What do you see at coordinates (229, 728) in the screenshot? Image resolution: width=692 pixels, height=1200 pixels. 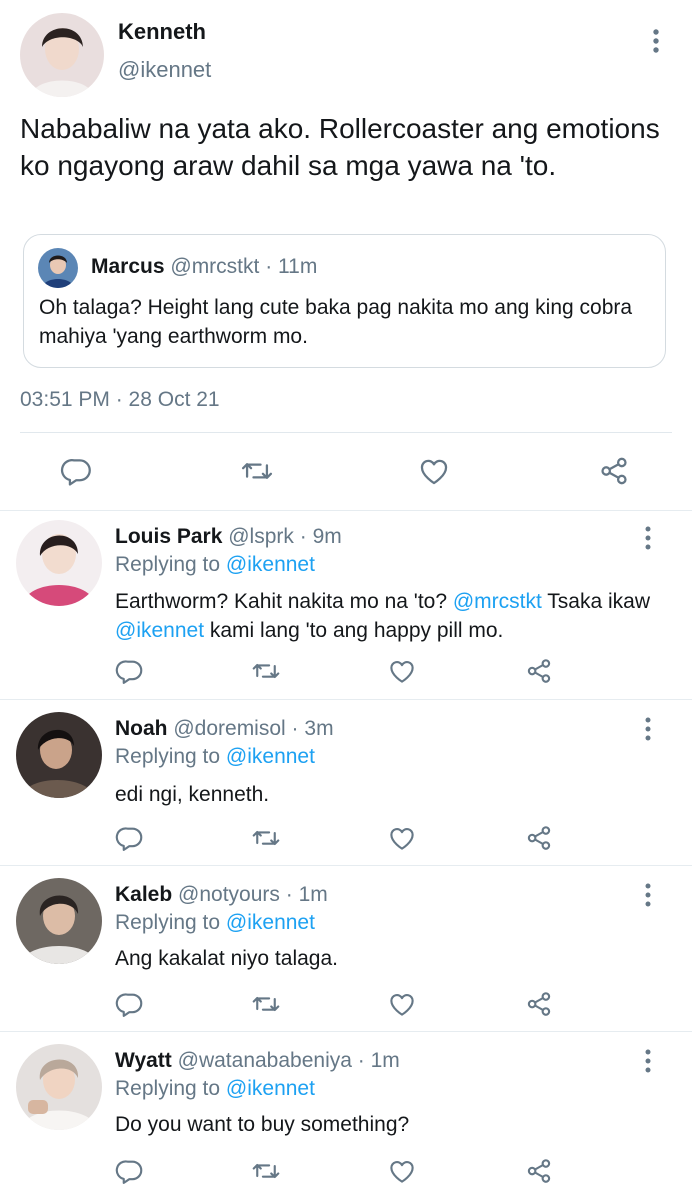 I see `author-handle: @doremisol` at bounding box center [229, 728].